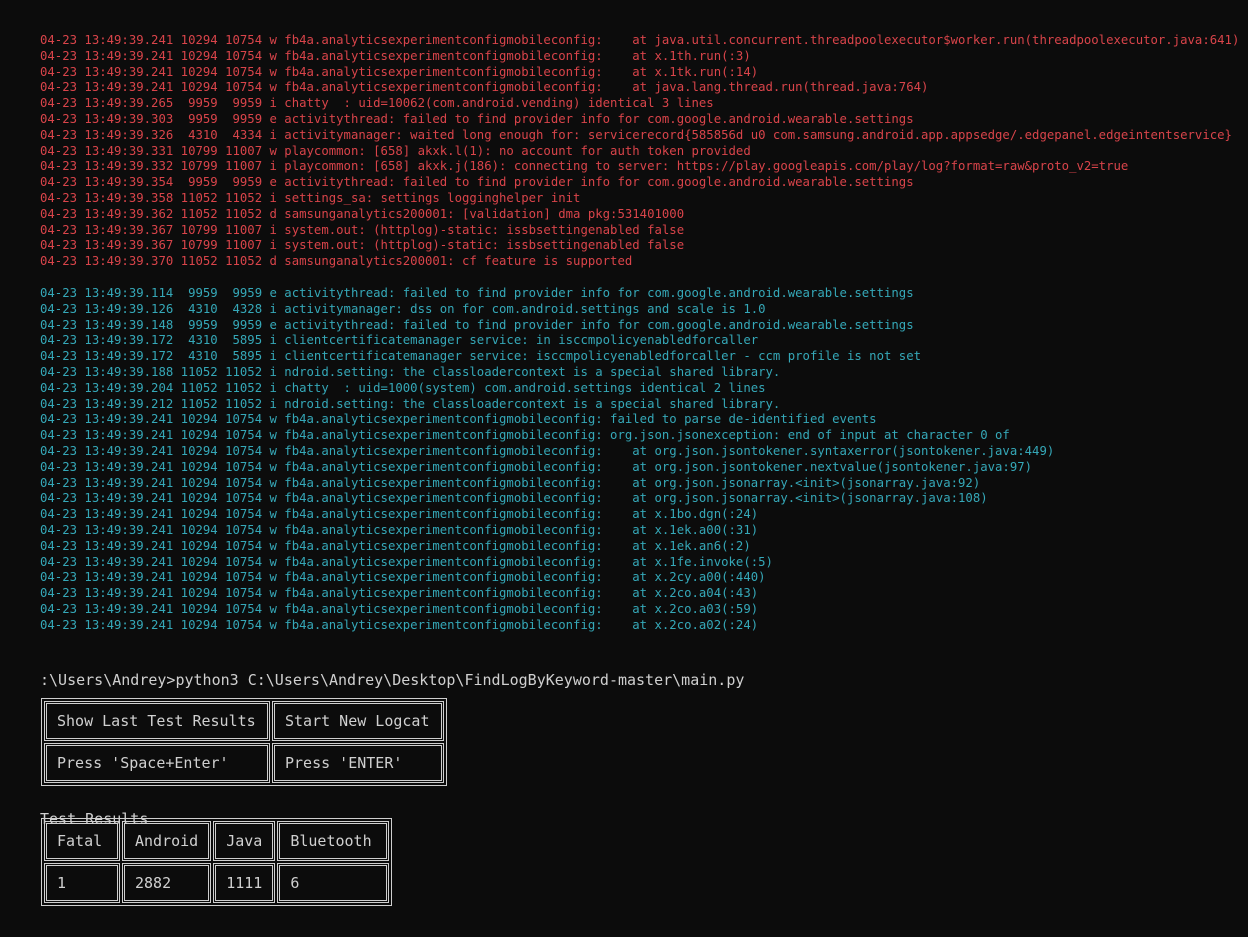  What do you see at coordinates (82, 883) in the screenshot?
I see `results-value-fatal: 1` at bounding box center [82, 883].